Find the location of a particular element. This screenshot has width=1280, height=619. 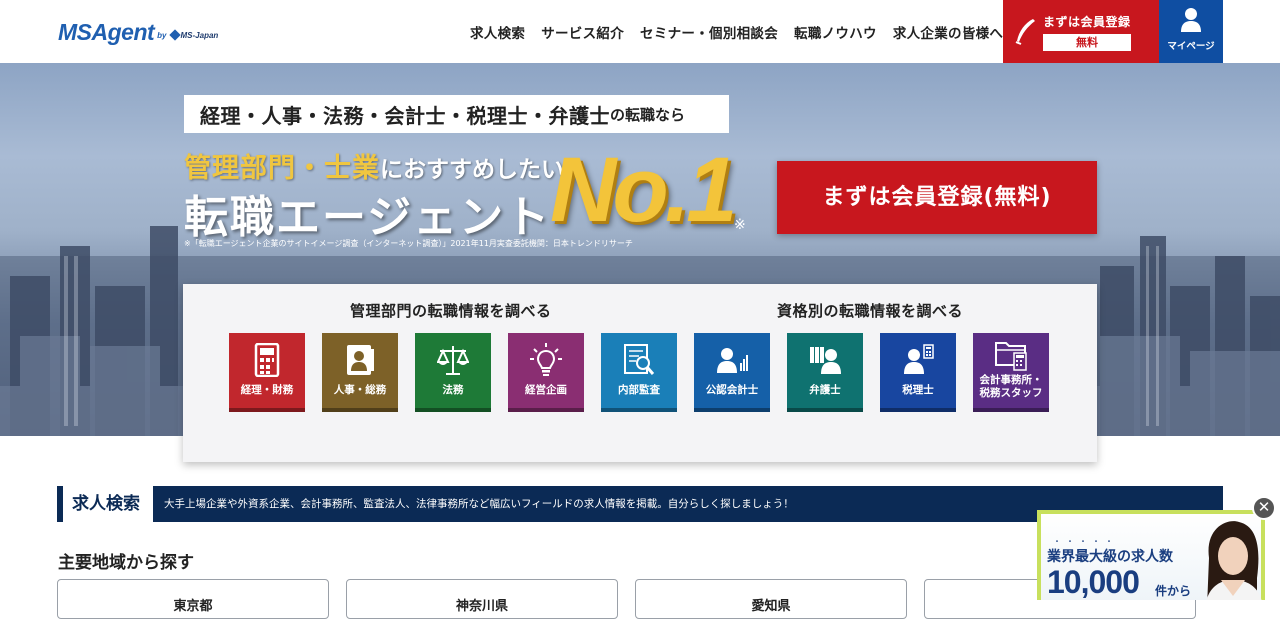

tile-cpa: 公認会計士 is located at coordinates (732, 372).